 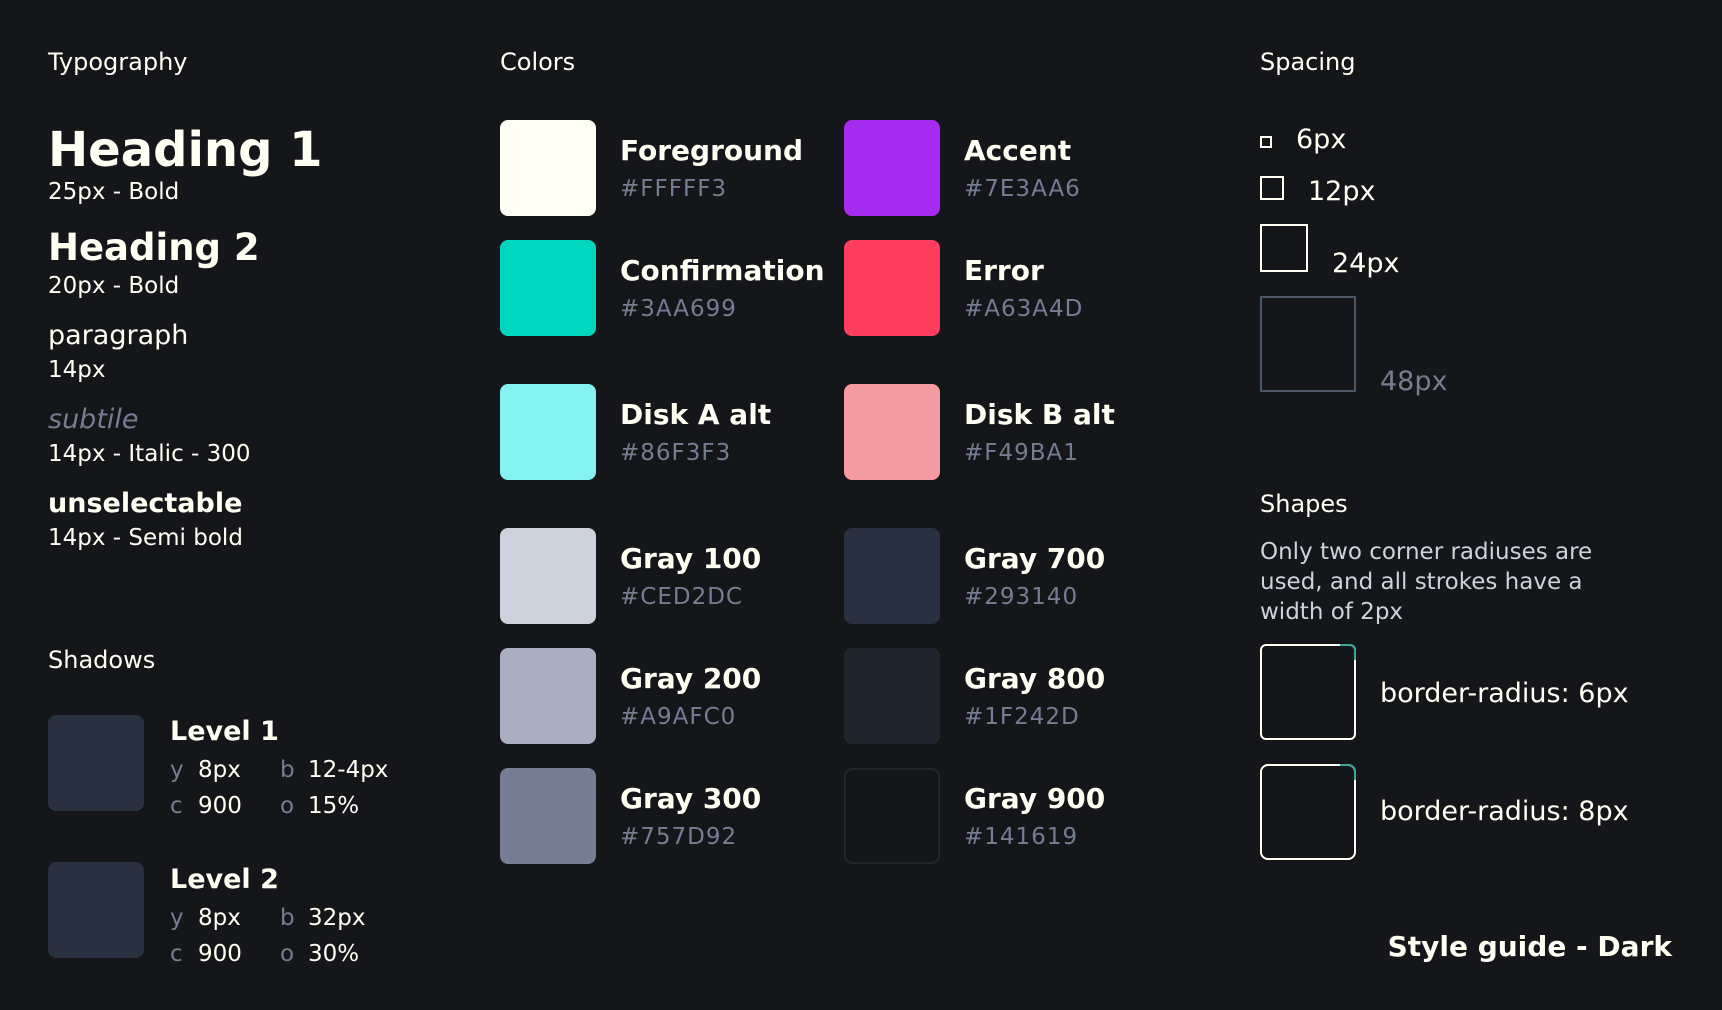 I want to click on color-name-gray-900: Gray 900, so click(x=1035, y=798).